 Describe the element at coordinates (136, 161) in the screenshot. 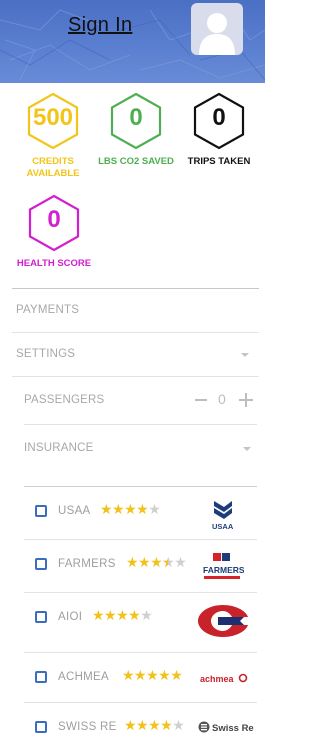

I see `co2-label: LBS CO2 SAVED` at that location.